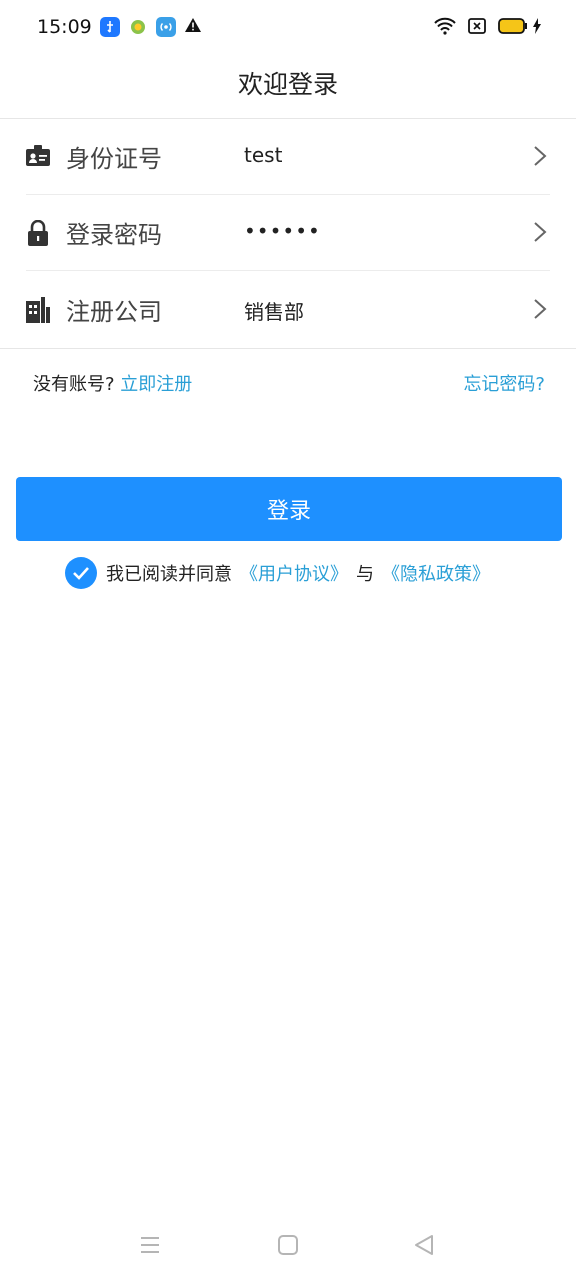  What do you see at coordinates (38, 310) in the screenshot?
I see `building-icon` at bounding box center [38, 310].